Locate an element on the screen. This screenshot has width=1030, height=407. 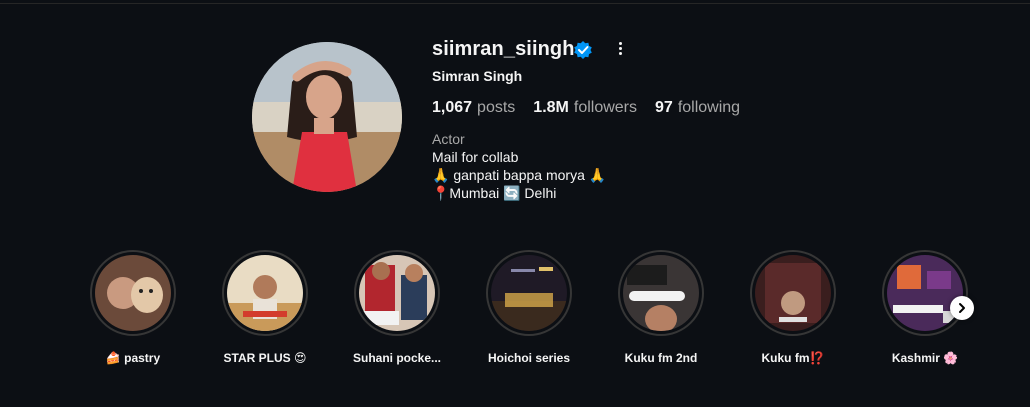
verified-badge-icon is located at coordinates (583, 50).